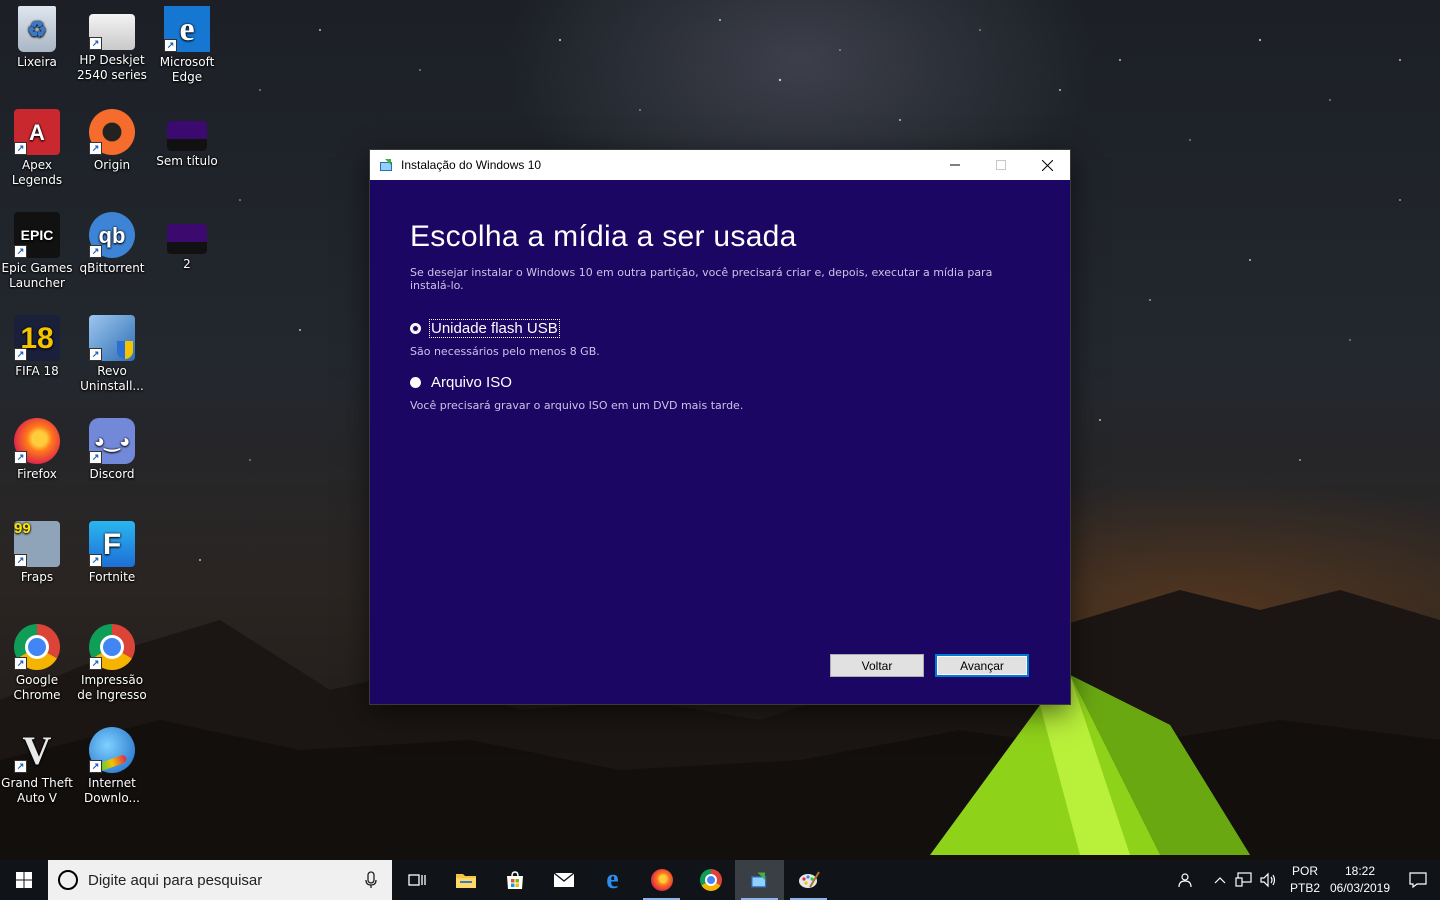  What do you see at coordinates (1360, 880) in the screenshot?
I see `clock: 18:22 06/03/2019` at bounding box center [1360, 880].